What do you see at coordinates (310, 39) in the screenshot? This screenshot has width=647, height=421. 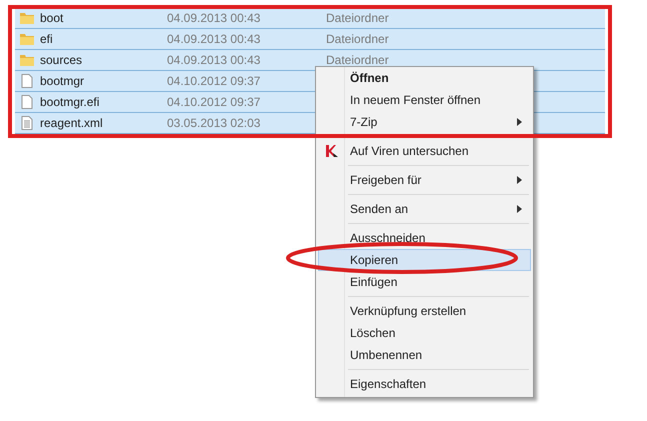 I see `file-row: efi 04.09.2013 00:43 Dateiordner` at bounding box center [310, 39].